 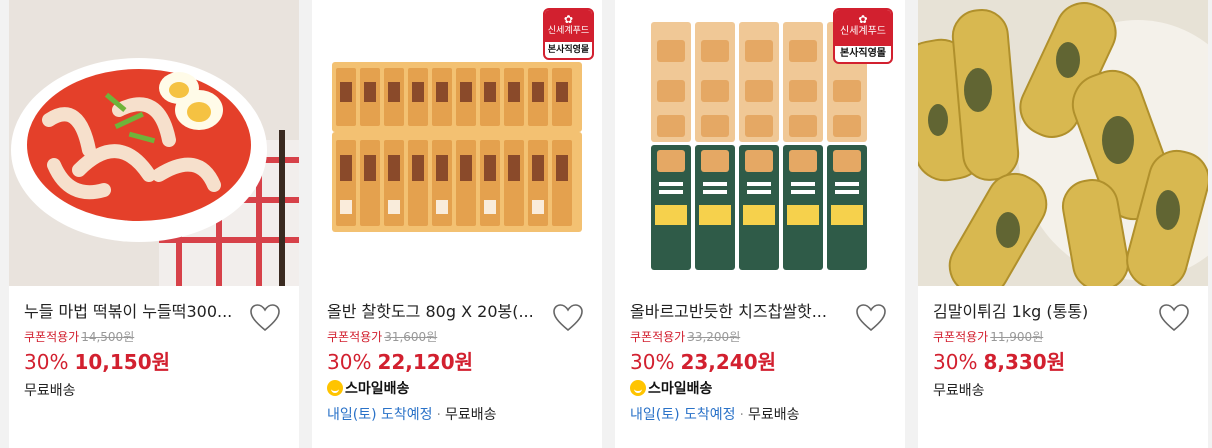 I want to click on price-amount: 22,120원, so click(x=425, y=362).